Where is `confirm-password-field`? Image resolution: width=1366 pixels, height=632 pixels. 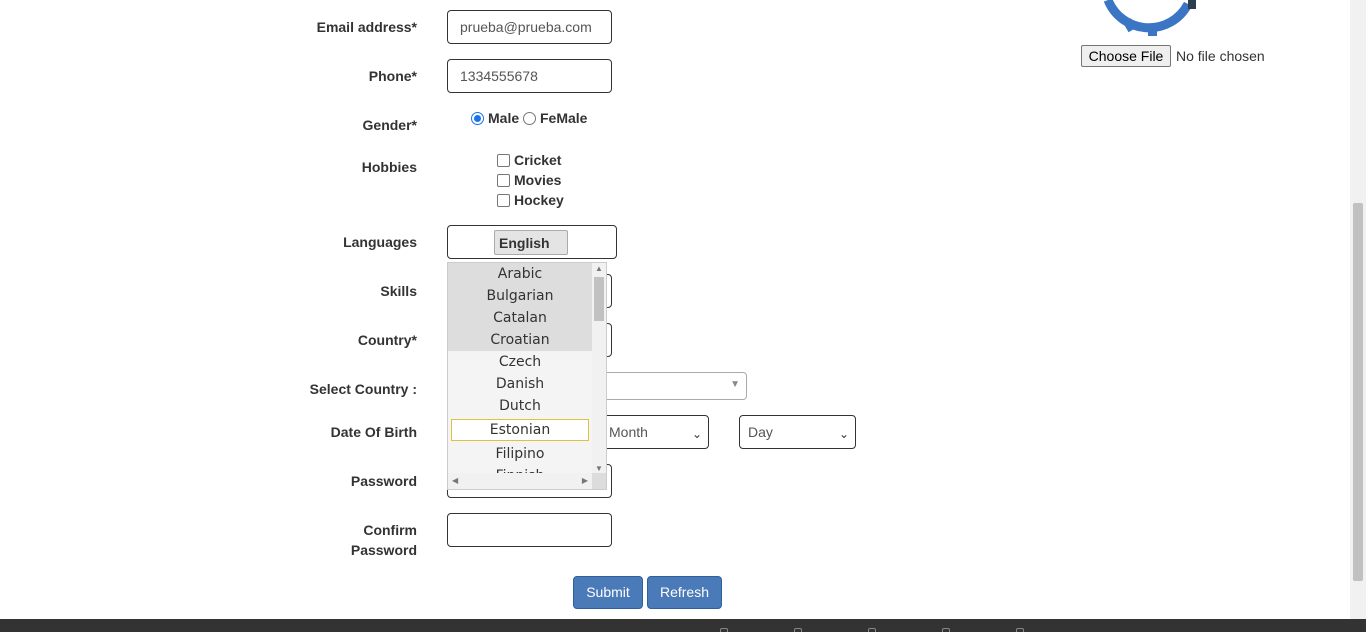 confirm-password-field is located at coordinates (529, 530).